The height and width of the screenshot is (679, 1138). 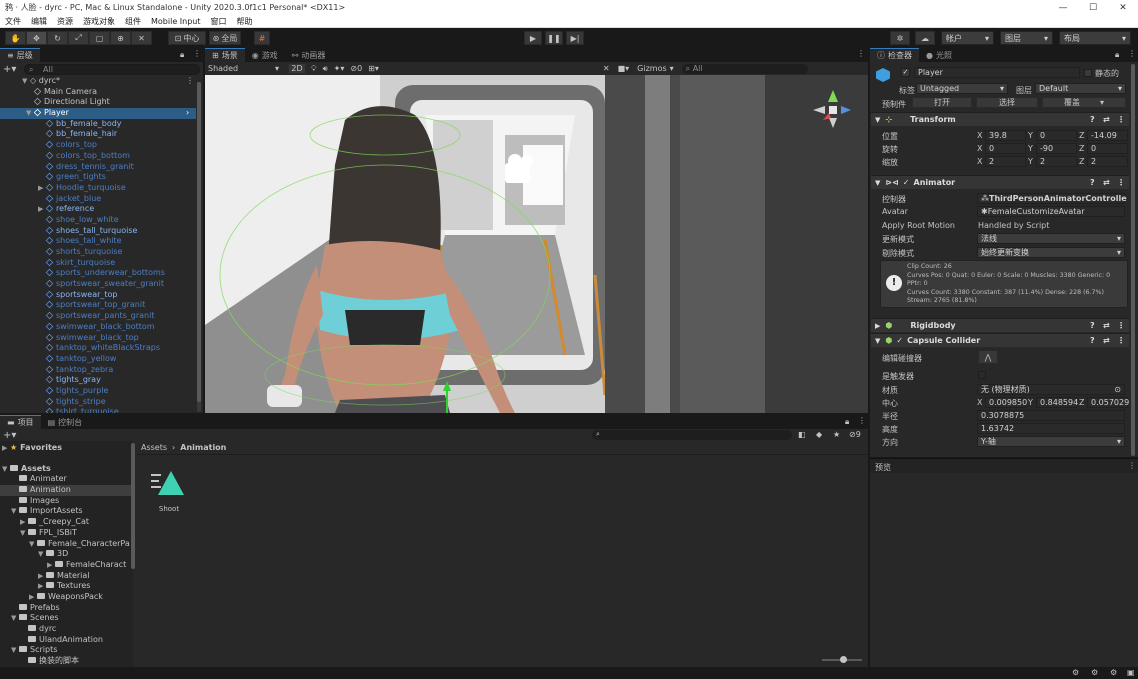 I want to click on project-folder-row: ▶ Textures, so click(x=66, y=586).